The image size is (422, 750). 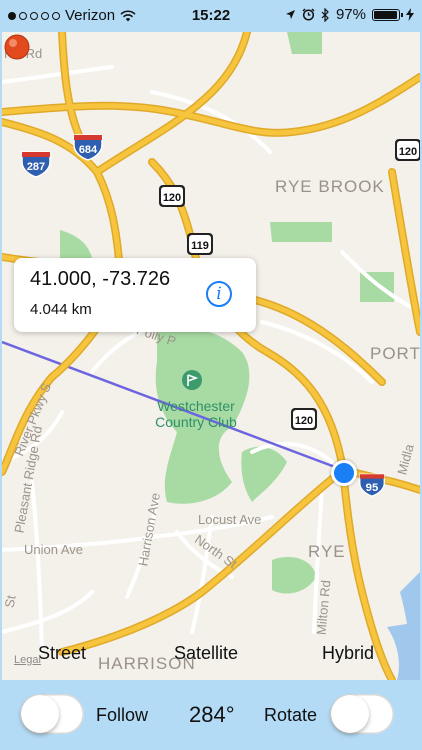 What do you see at coordinates (410, 14) in the screenshot?
I see `charging-icon` at bounding box center [410, 14].